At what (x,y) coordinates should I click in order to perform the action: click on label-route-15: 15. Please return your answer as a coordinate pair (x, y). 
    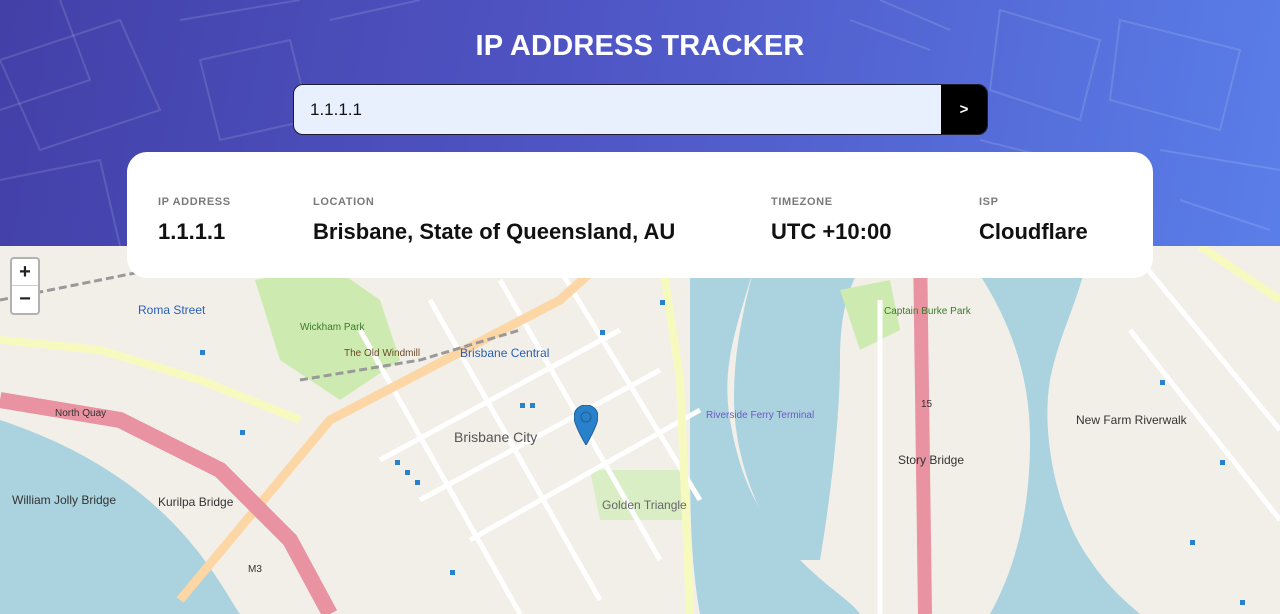
    Looking at the image, I should click on (927, 404).